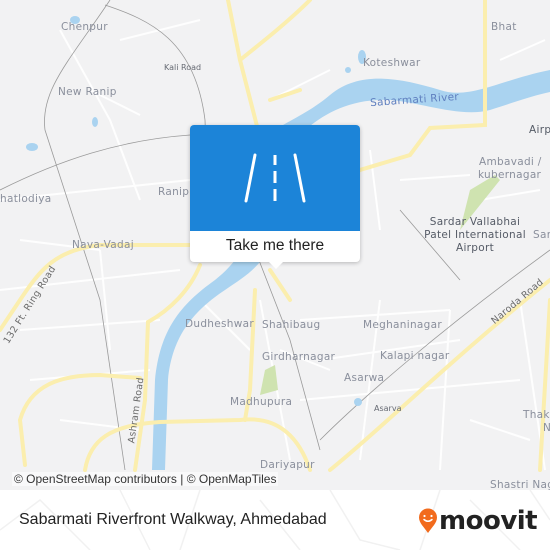 This screenshot has height=550, width=550. I want to click on place-label-nava-vadaj: Nava-Vadaj, so click(103, 245).